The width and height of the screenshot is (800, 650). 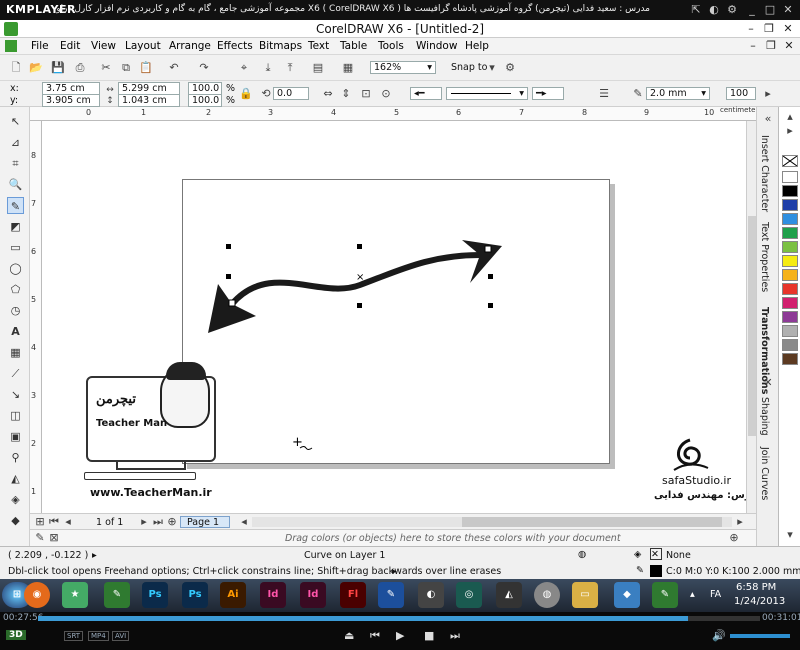 What do you see at coordinates (756, 587) in the screenshot?
I see `clock-time: 6:58 PM` at bounding box center [756, 587].